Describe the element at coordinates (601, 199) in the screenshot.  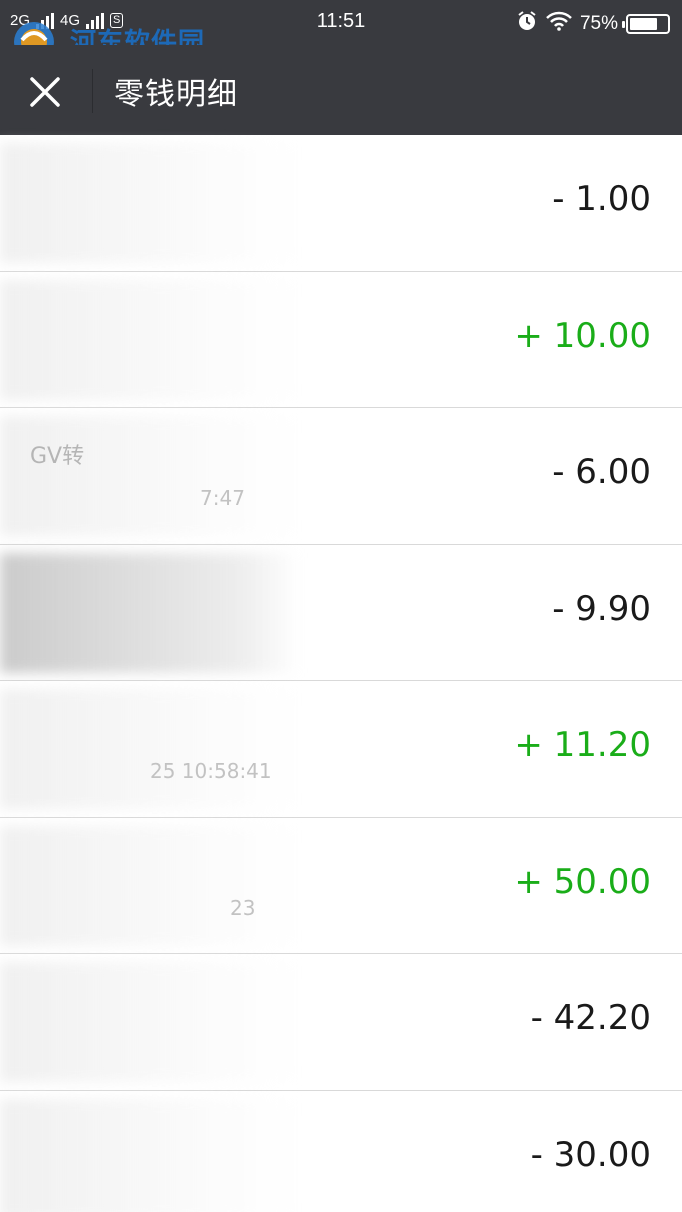
I see `transaction-amount: - 1.00` at that location.